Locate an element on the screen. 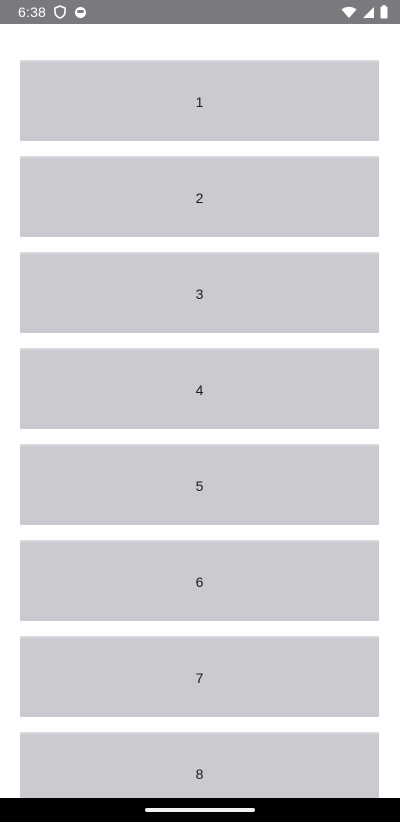 Image resolution: width=400 pixels, height=822 pixels. wifi-icon is located at coordinates (349, 12).